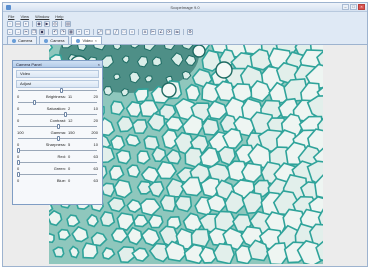 This screenshot has height=273, width=370. What do you see at coordinates (169, 32) in the screenshot?
I see `rotate-icon: ⟳` at bounding box center [169, 32].